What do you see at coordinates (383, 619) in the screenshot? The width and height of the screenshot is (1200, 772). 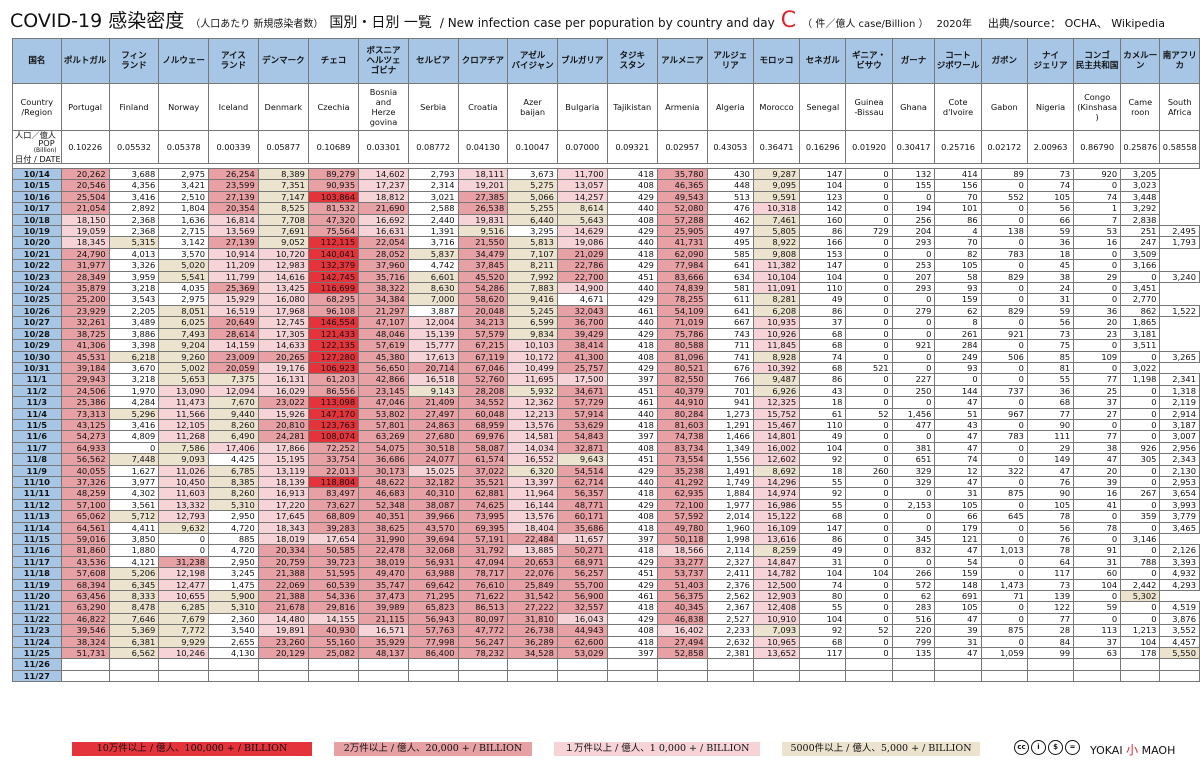 I see `value-cell: 21,115` at bounding box center [383, 619].